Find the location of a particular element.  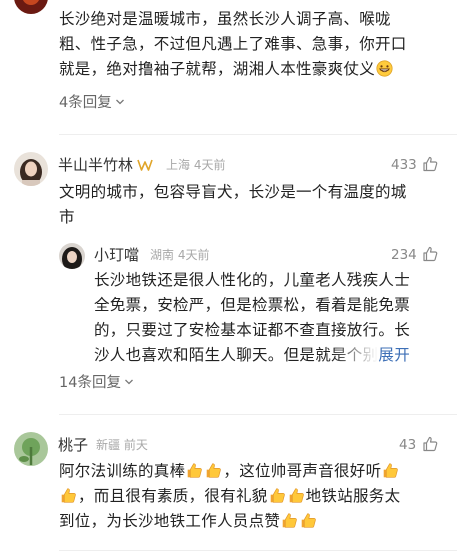

grin-emoji is located at coordinates (384, 68).